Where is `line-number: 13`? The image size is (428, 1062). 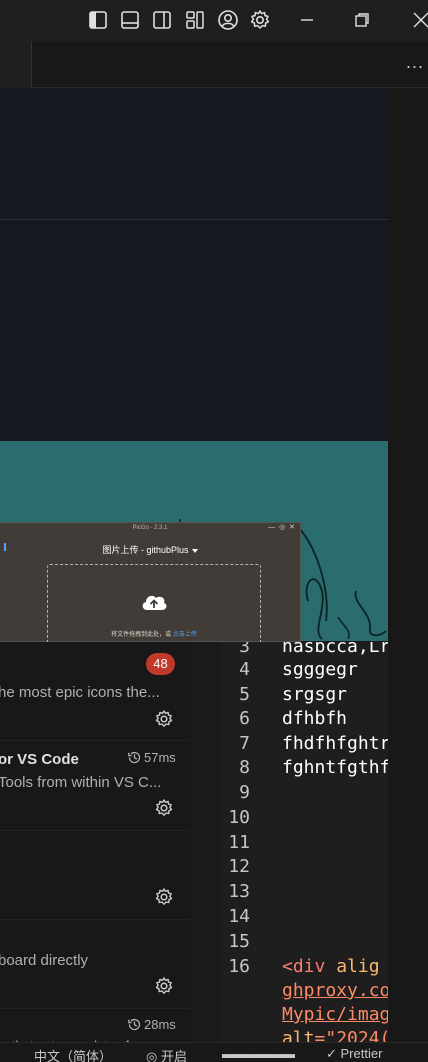
line-number: 13 is located at coordinates (239, 891).